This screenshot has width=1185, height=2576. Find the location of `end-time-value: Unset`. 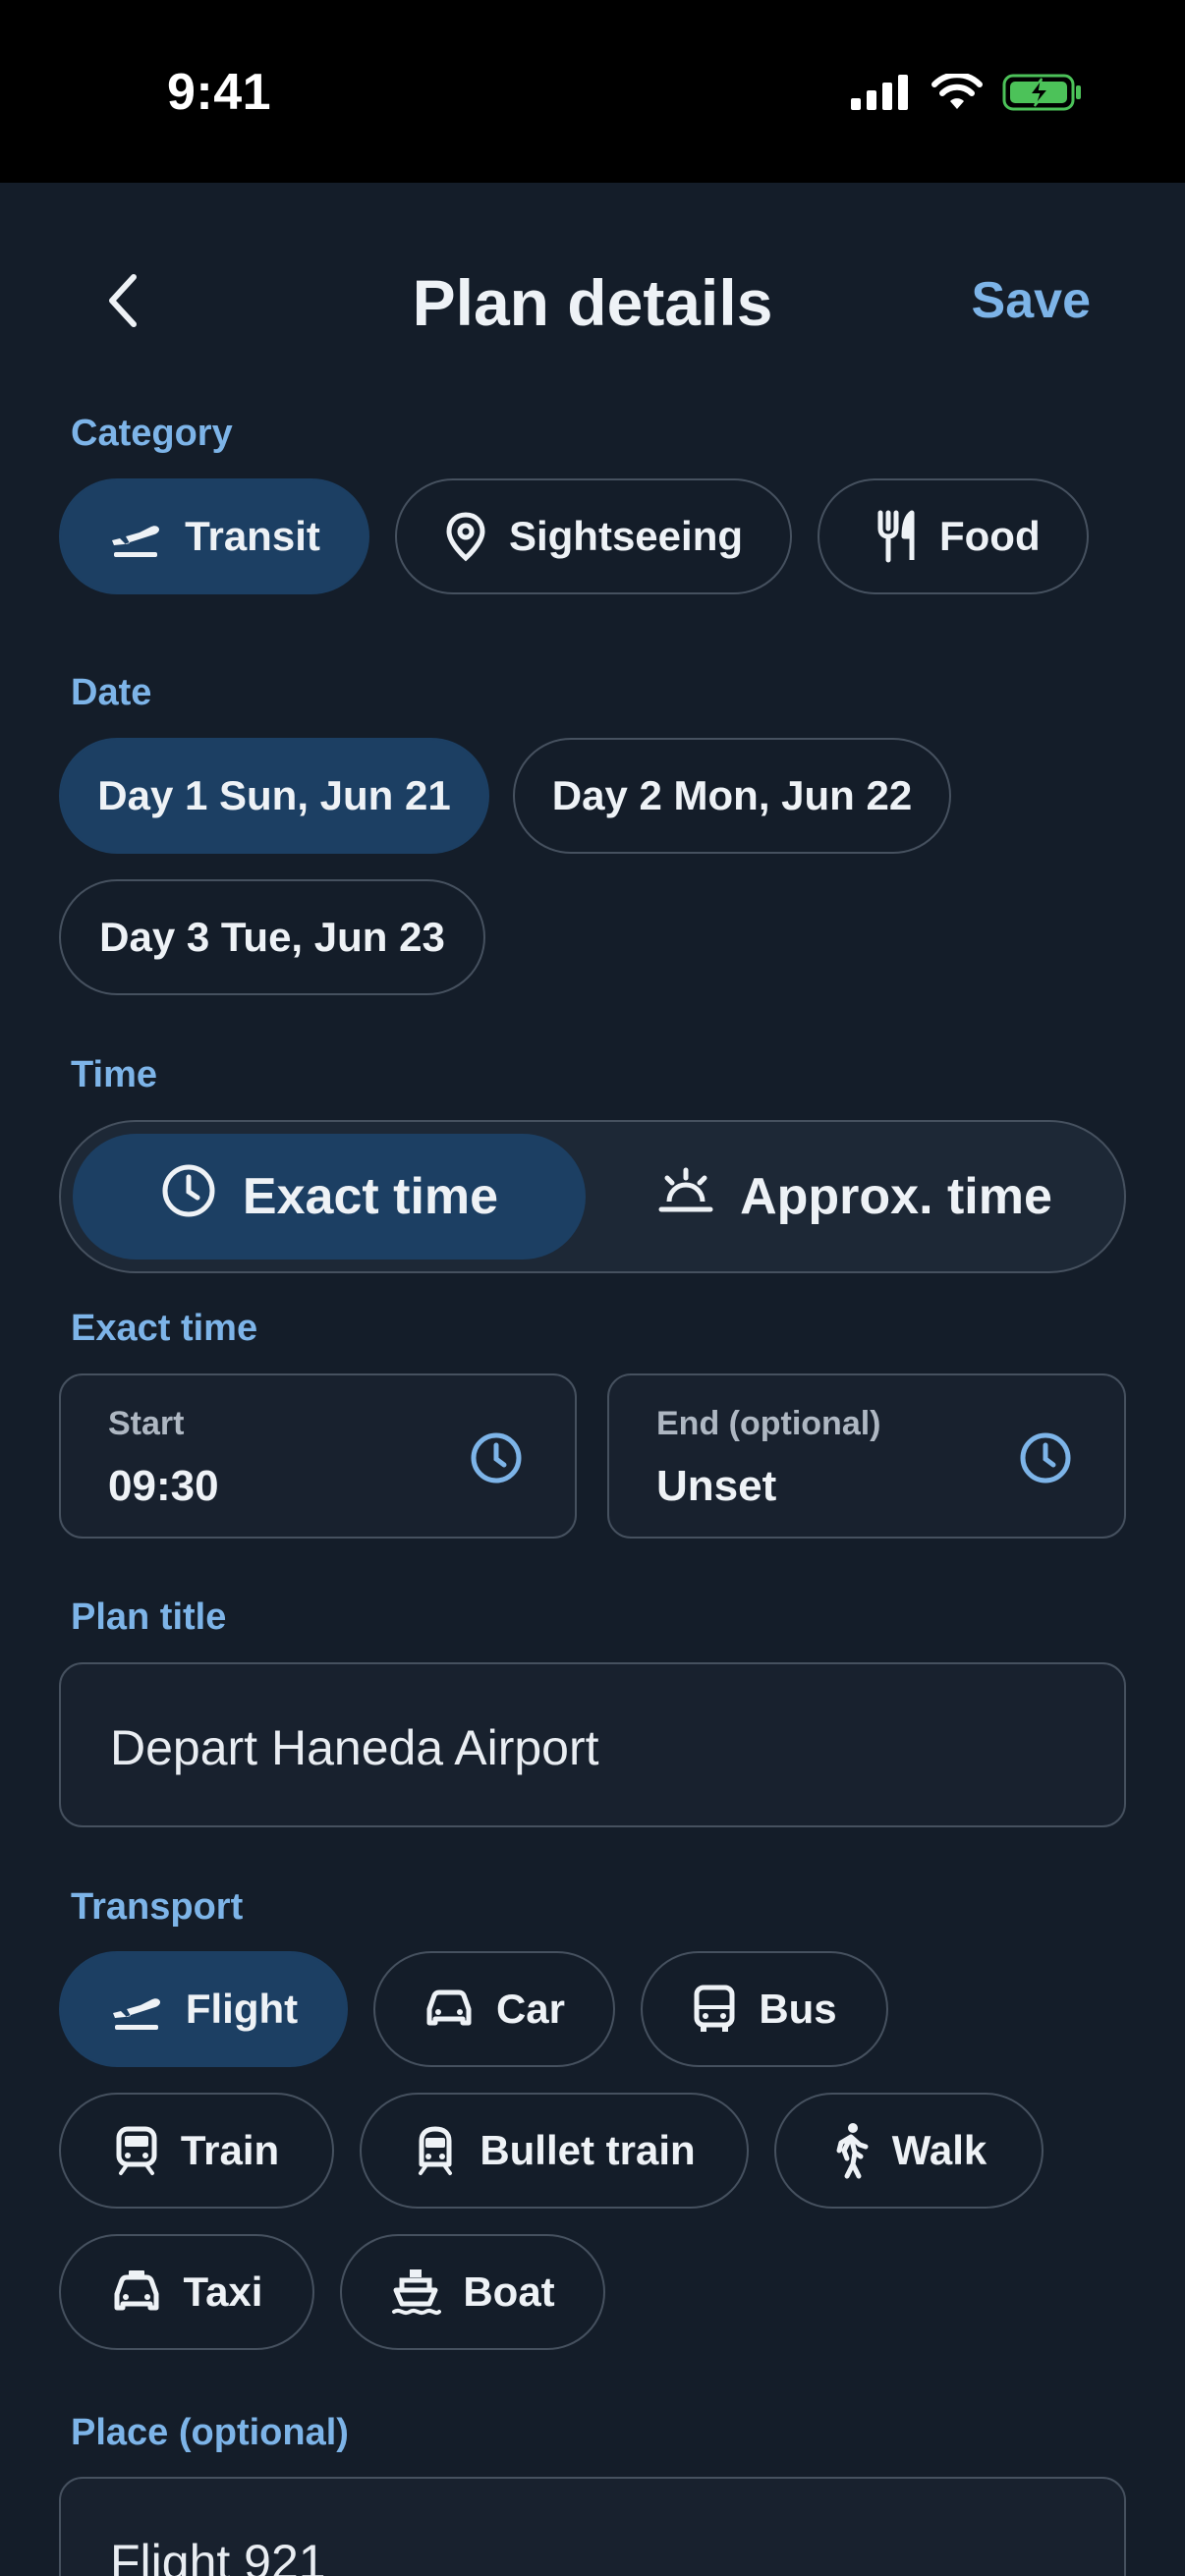

end-time-value: Unset is located at coordinates (717, 1486).